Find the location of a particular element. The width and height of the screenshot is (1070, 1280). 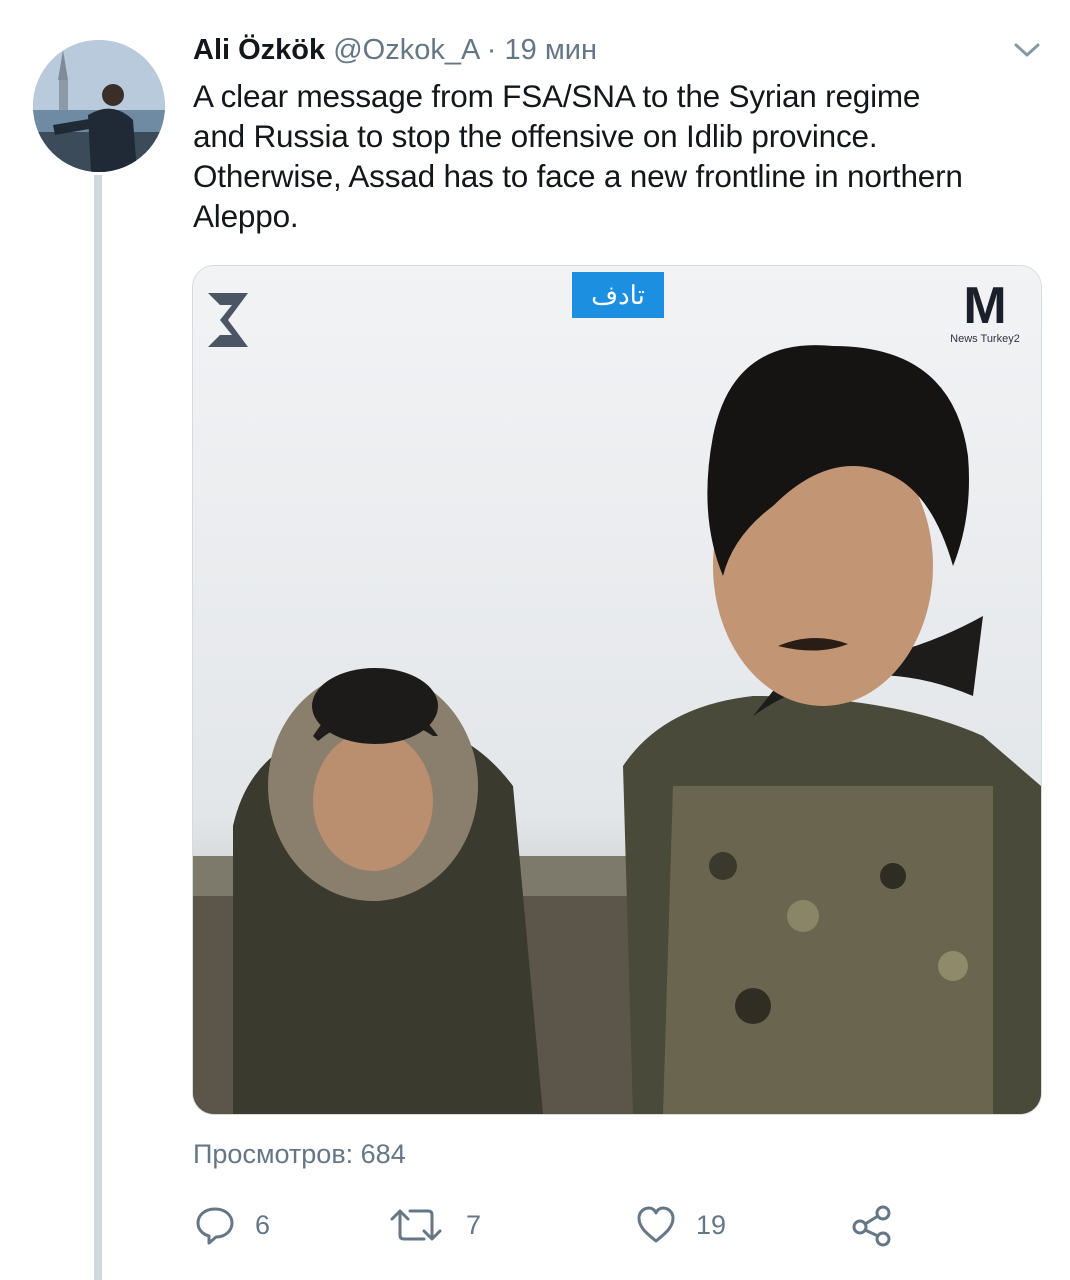

tweet-header: Ali Özkök @Ozkok_A · 19 мин is located at coordinates (395, 50).